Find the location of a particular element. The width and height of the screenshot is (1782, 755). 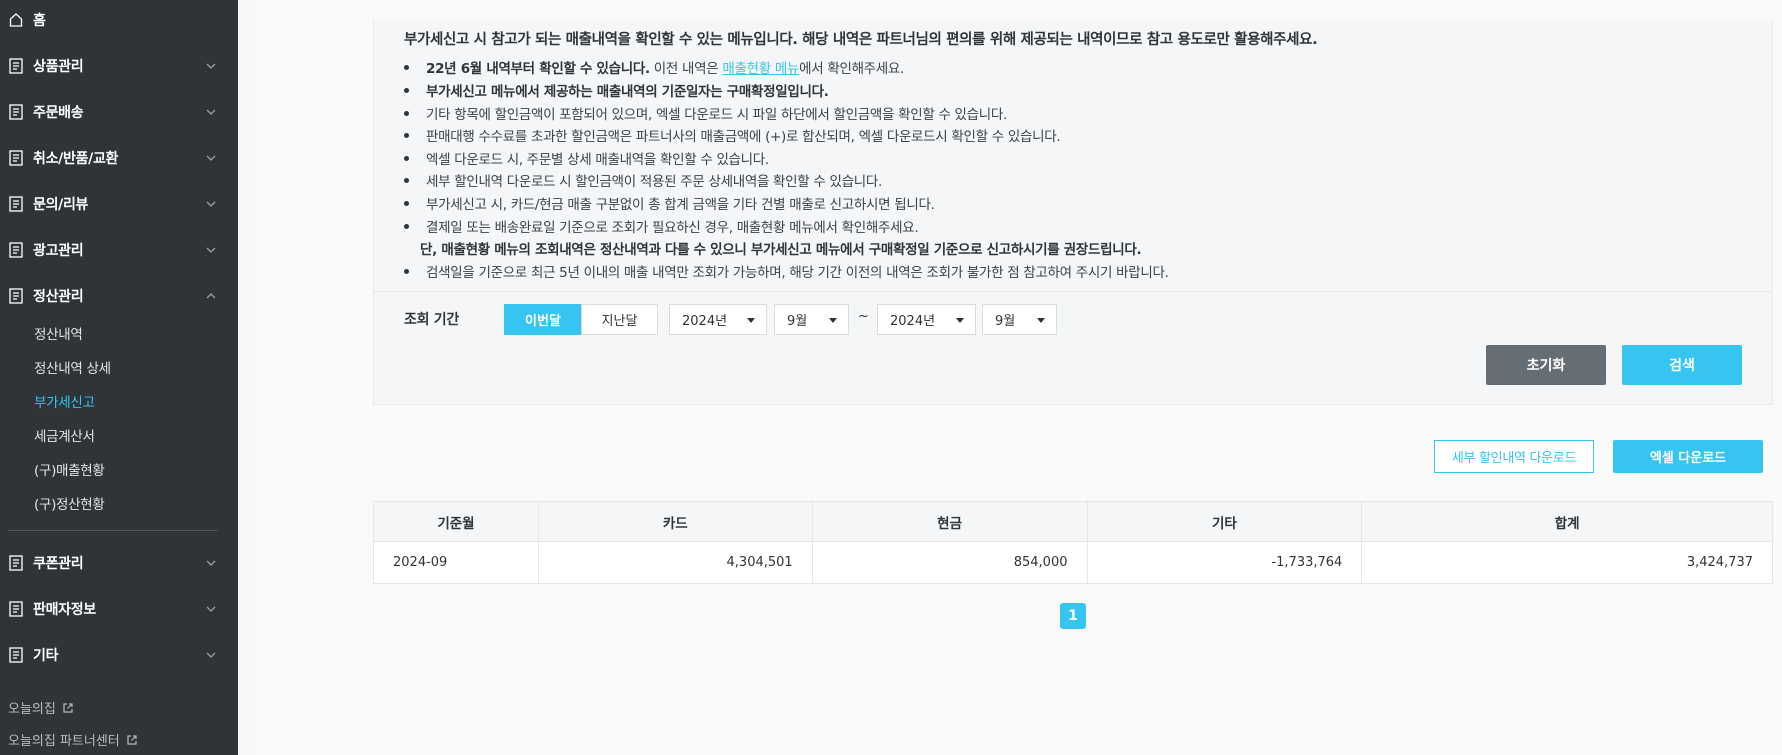

footer-link-partner-center: 오늘의집 파트너센터 is located at coordinates (73, 739).